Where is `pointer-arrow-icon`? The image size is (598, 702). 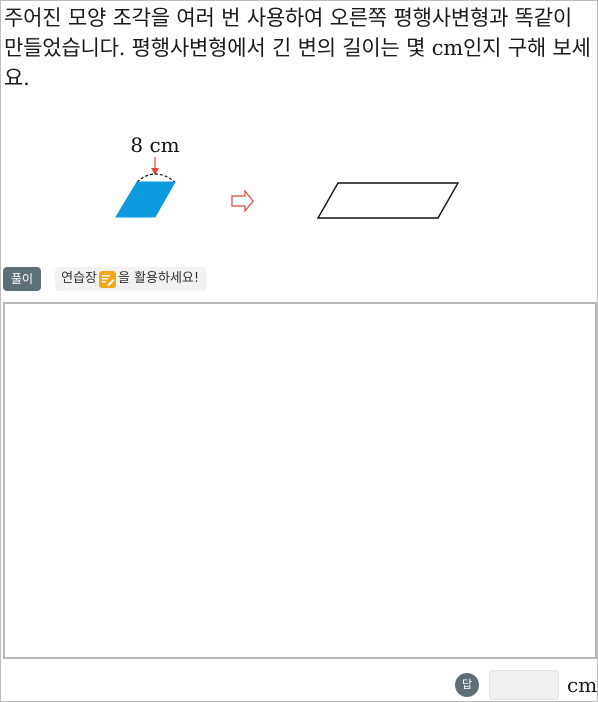 pointer-arrow-icon is located at coordinates (155, 166).